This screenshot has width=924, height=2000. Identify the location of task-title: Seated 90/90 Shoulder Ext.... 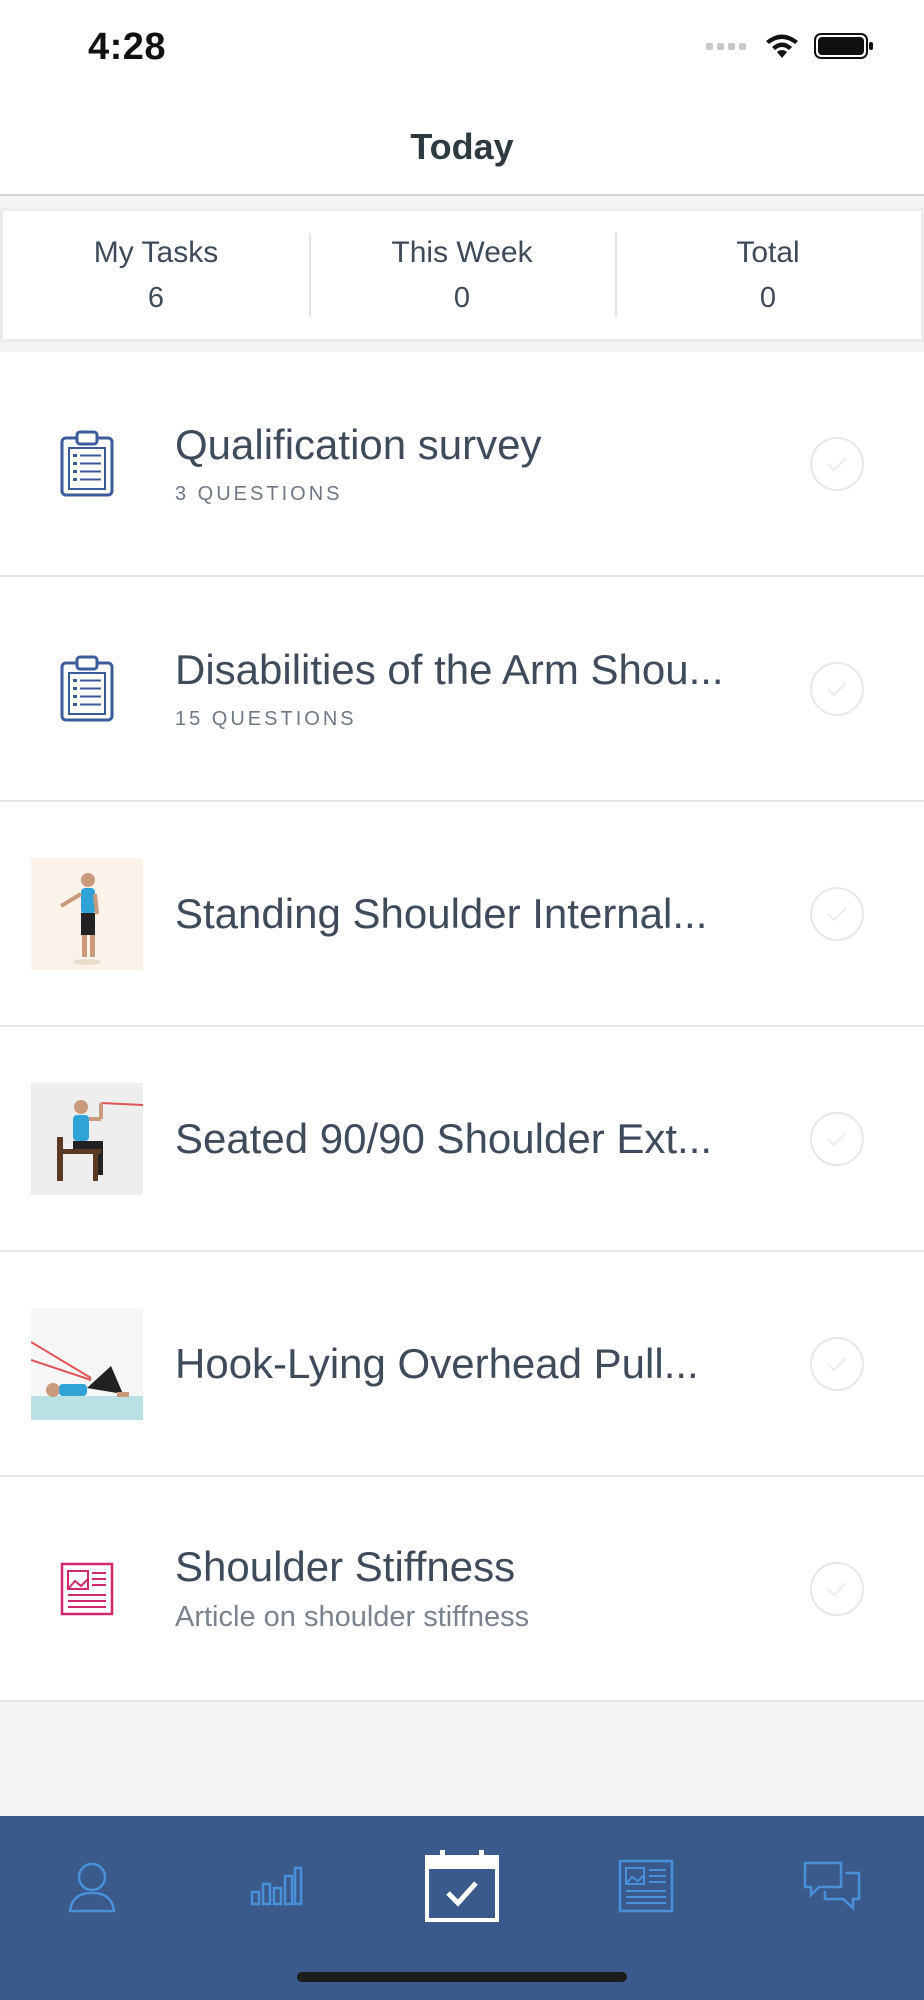
(444, 1138).